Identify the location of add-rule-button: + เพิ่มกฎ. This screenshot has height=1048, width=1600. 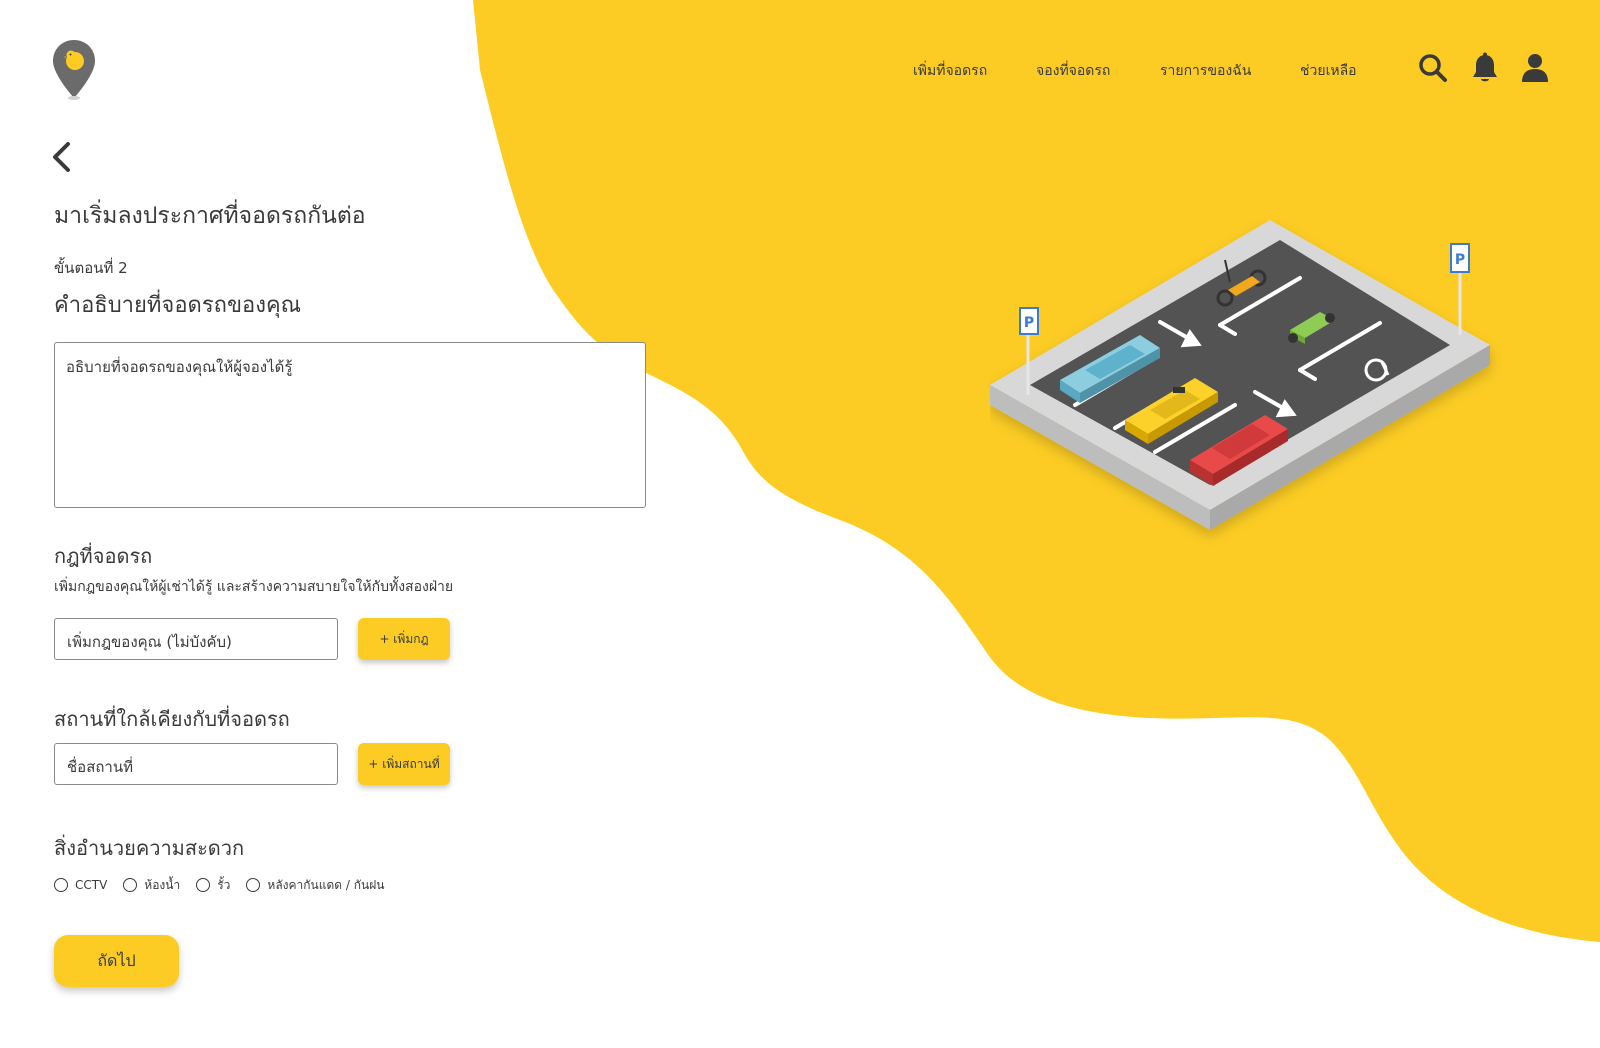
(404, 639).